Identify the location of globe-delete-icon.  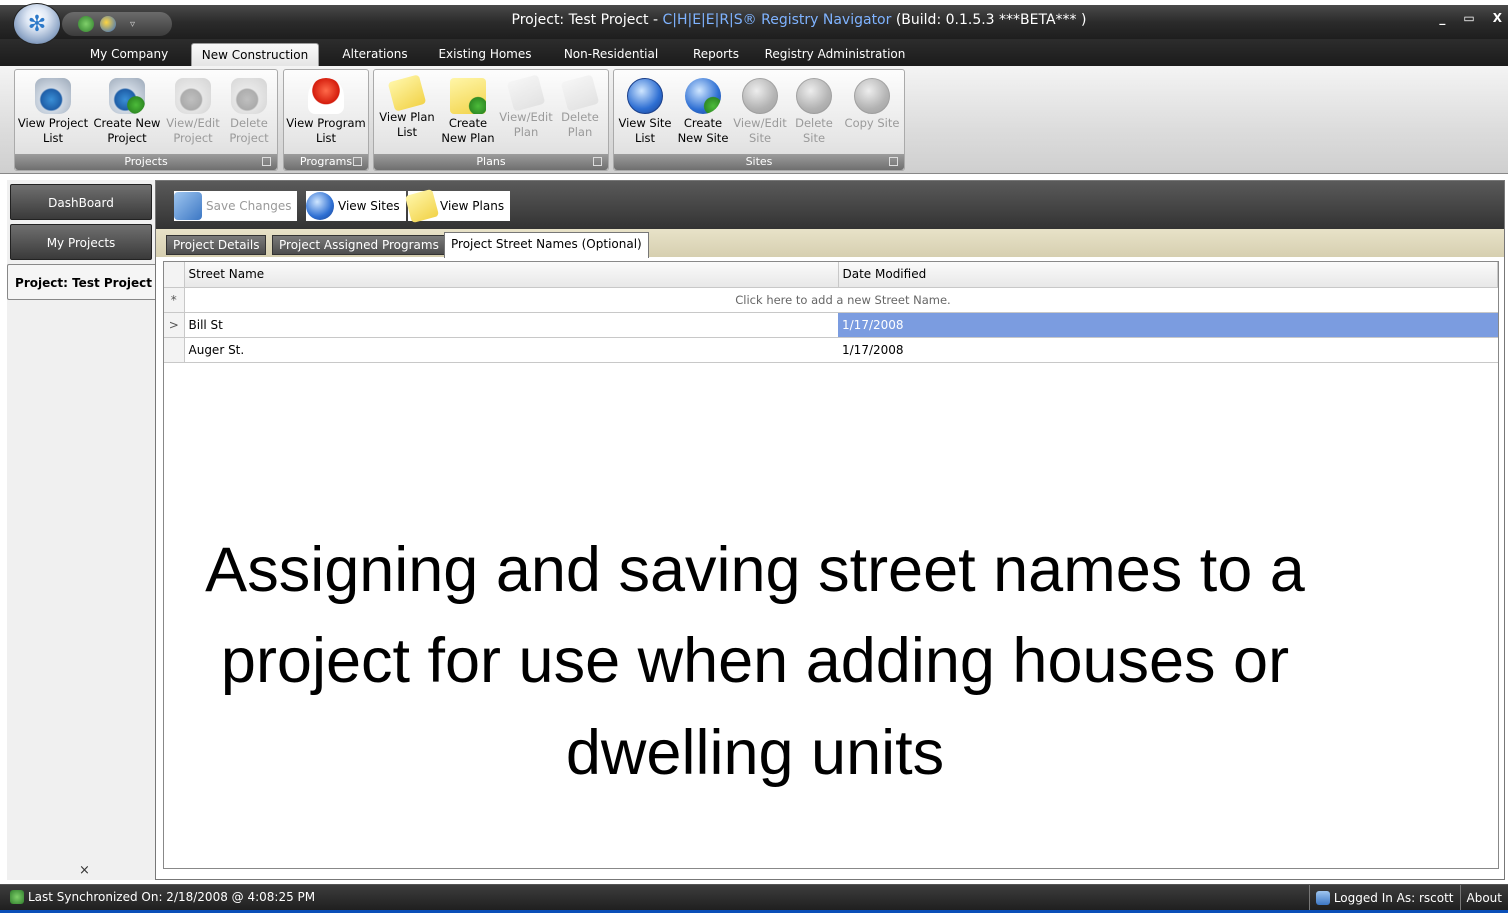
(814, 96).